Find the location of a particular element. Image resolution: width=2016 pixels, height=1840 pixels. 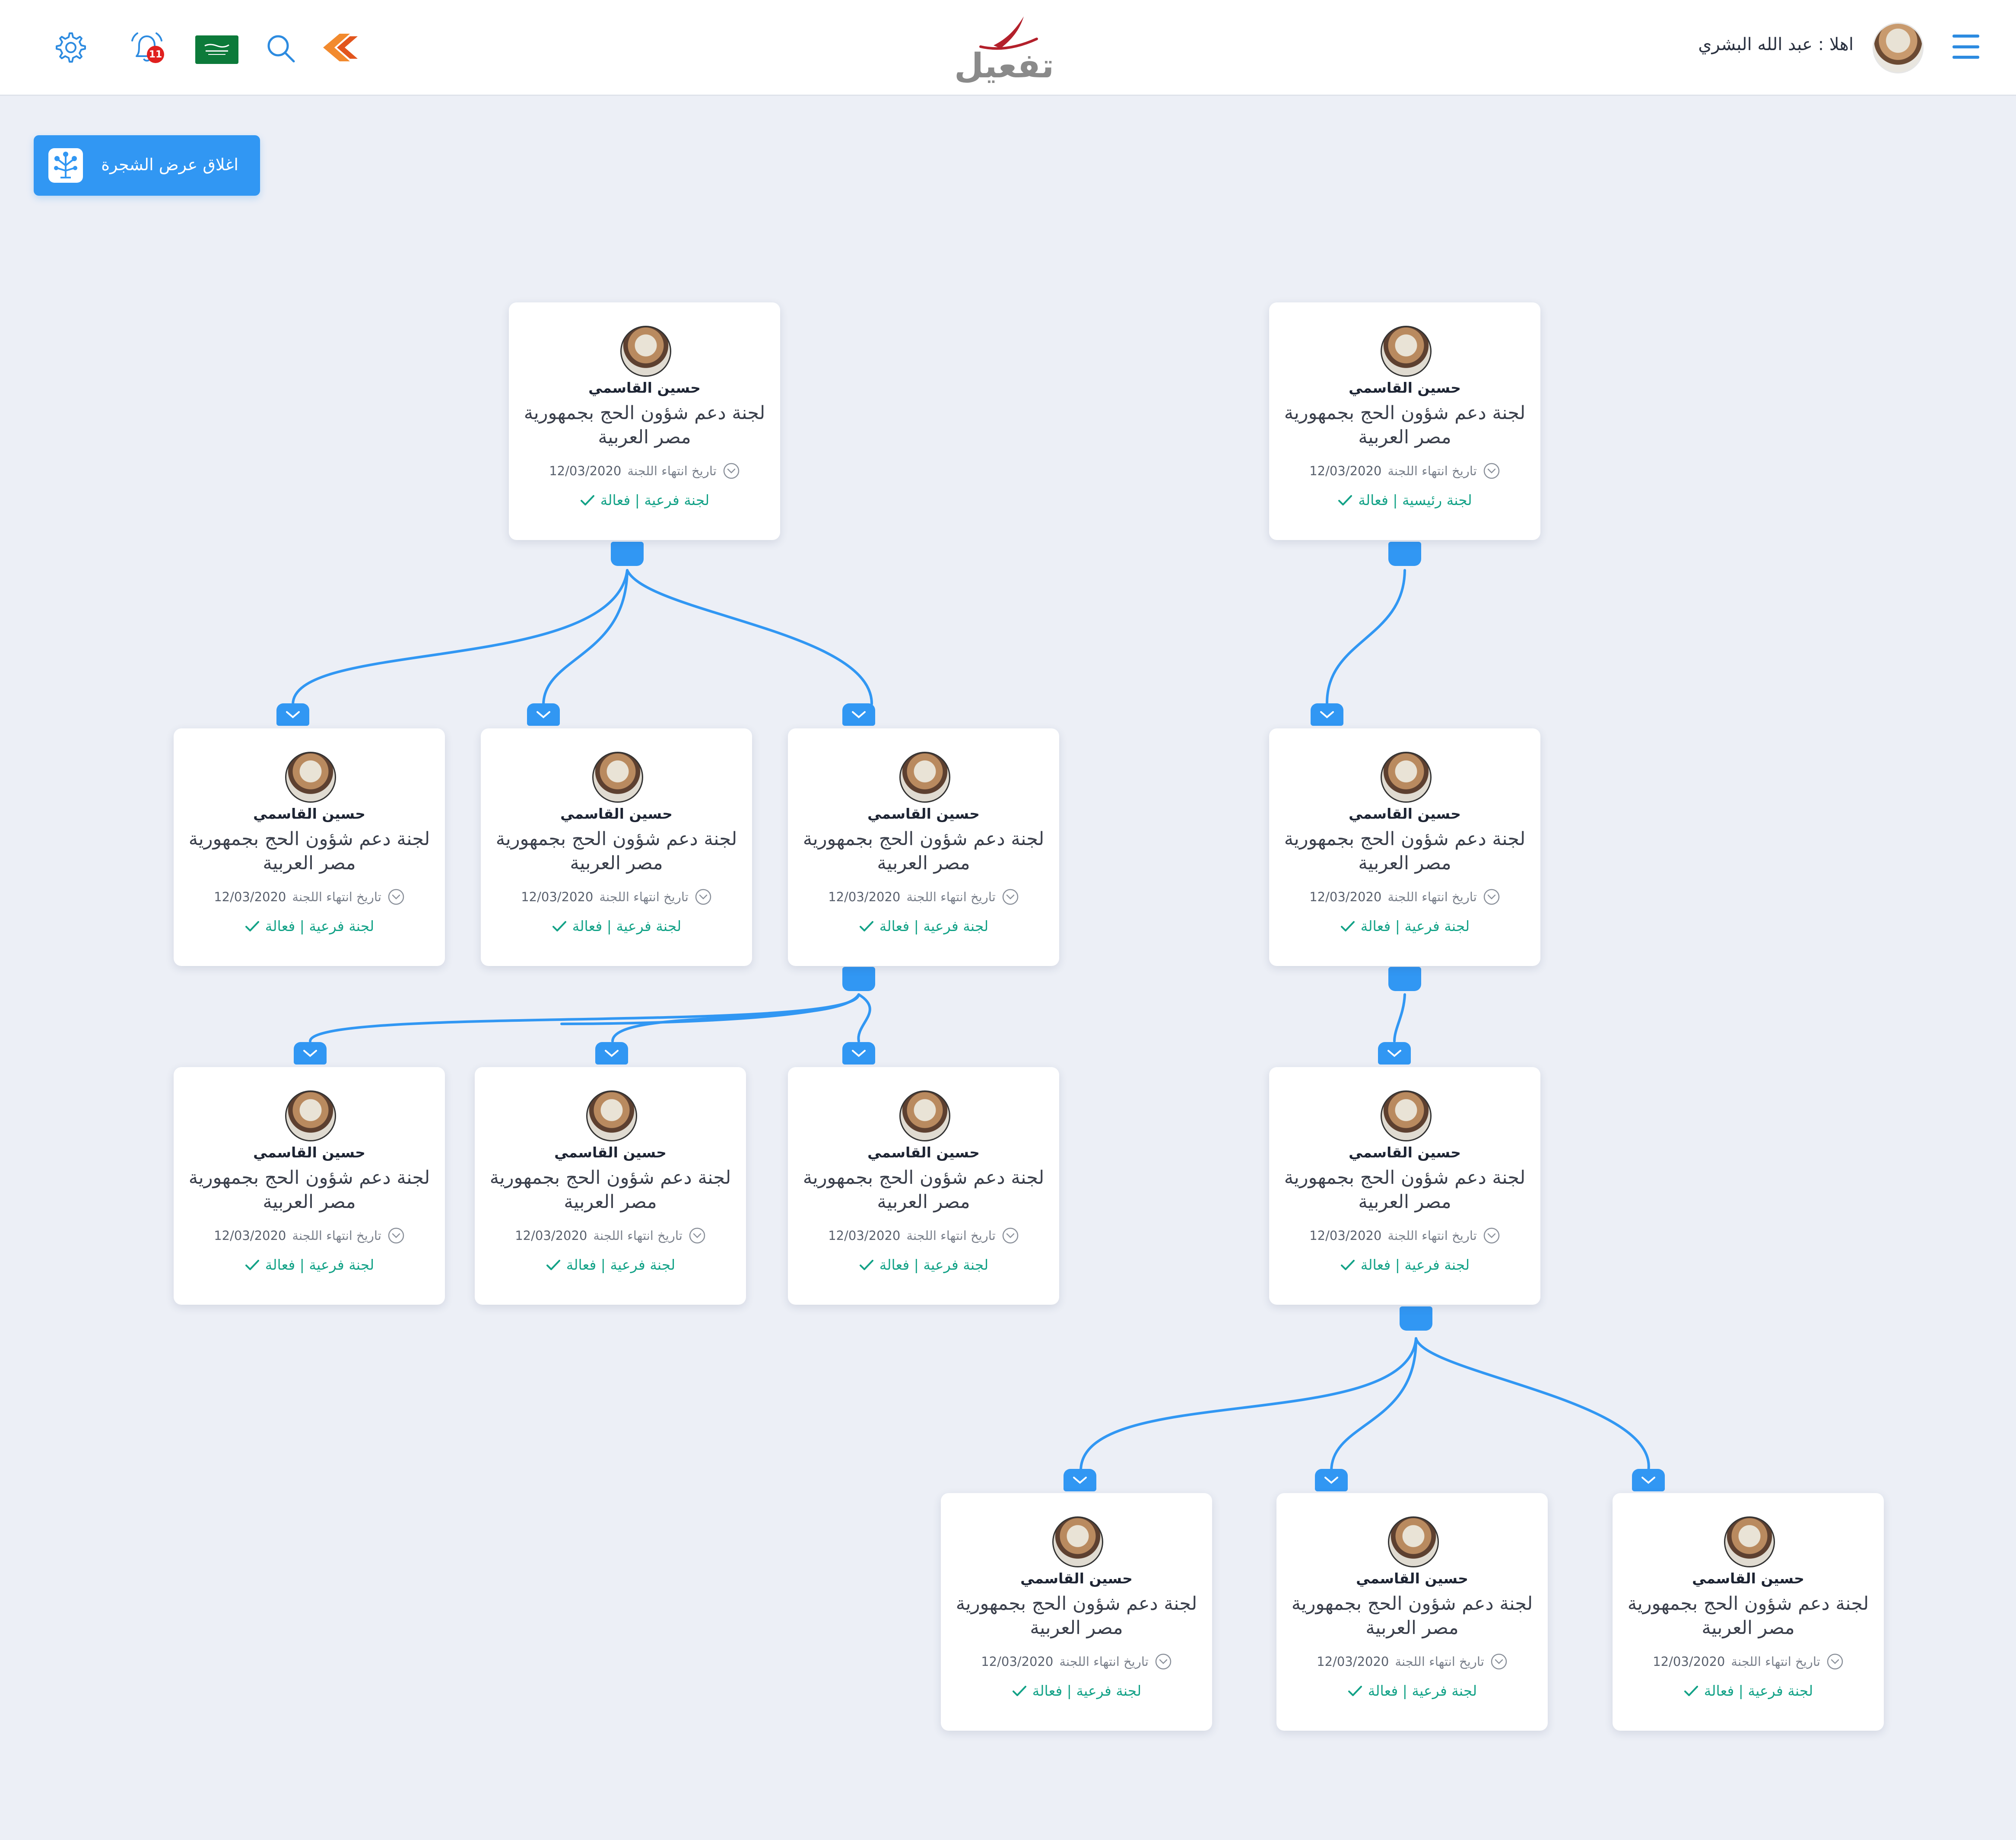

close-tree-view-button: اغلاق عرض الشجرة is located at coordinates (147, 165).